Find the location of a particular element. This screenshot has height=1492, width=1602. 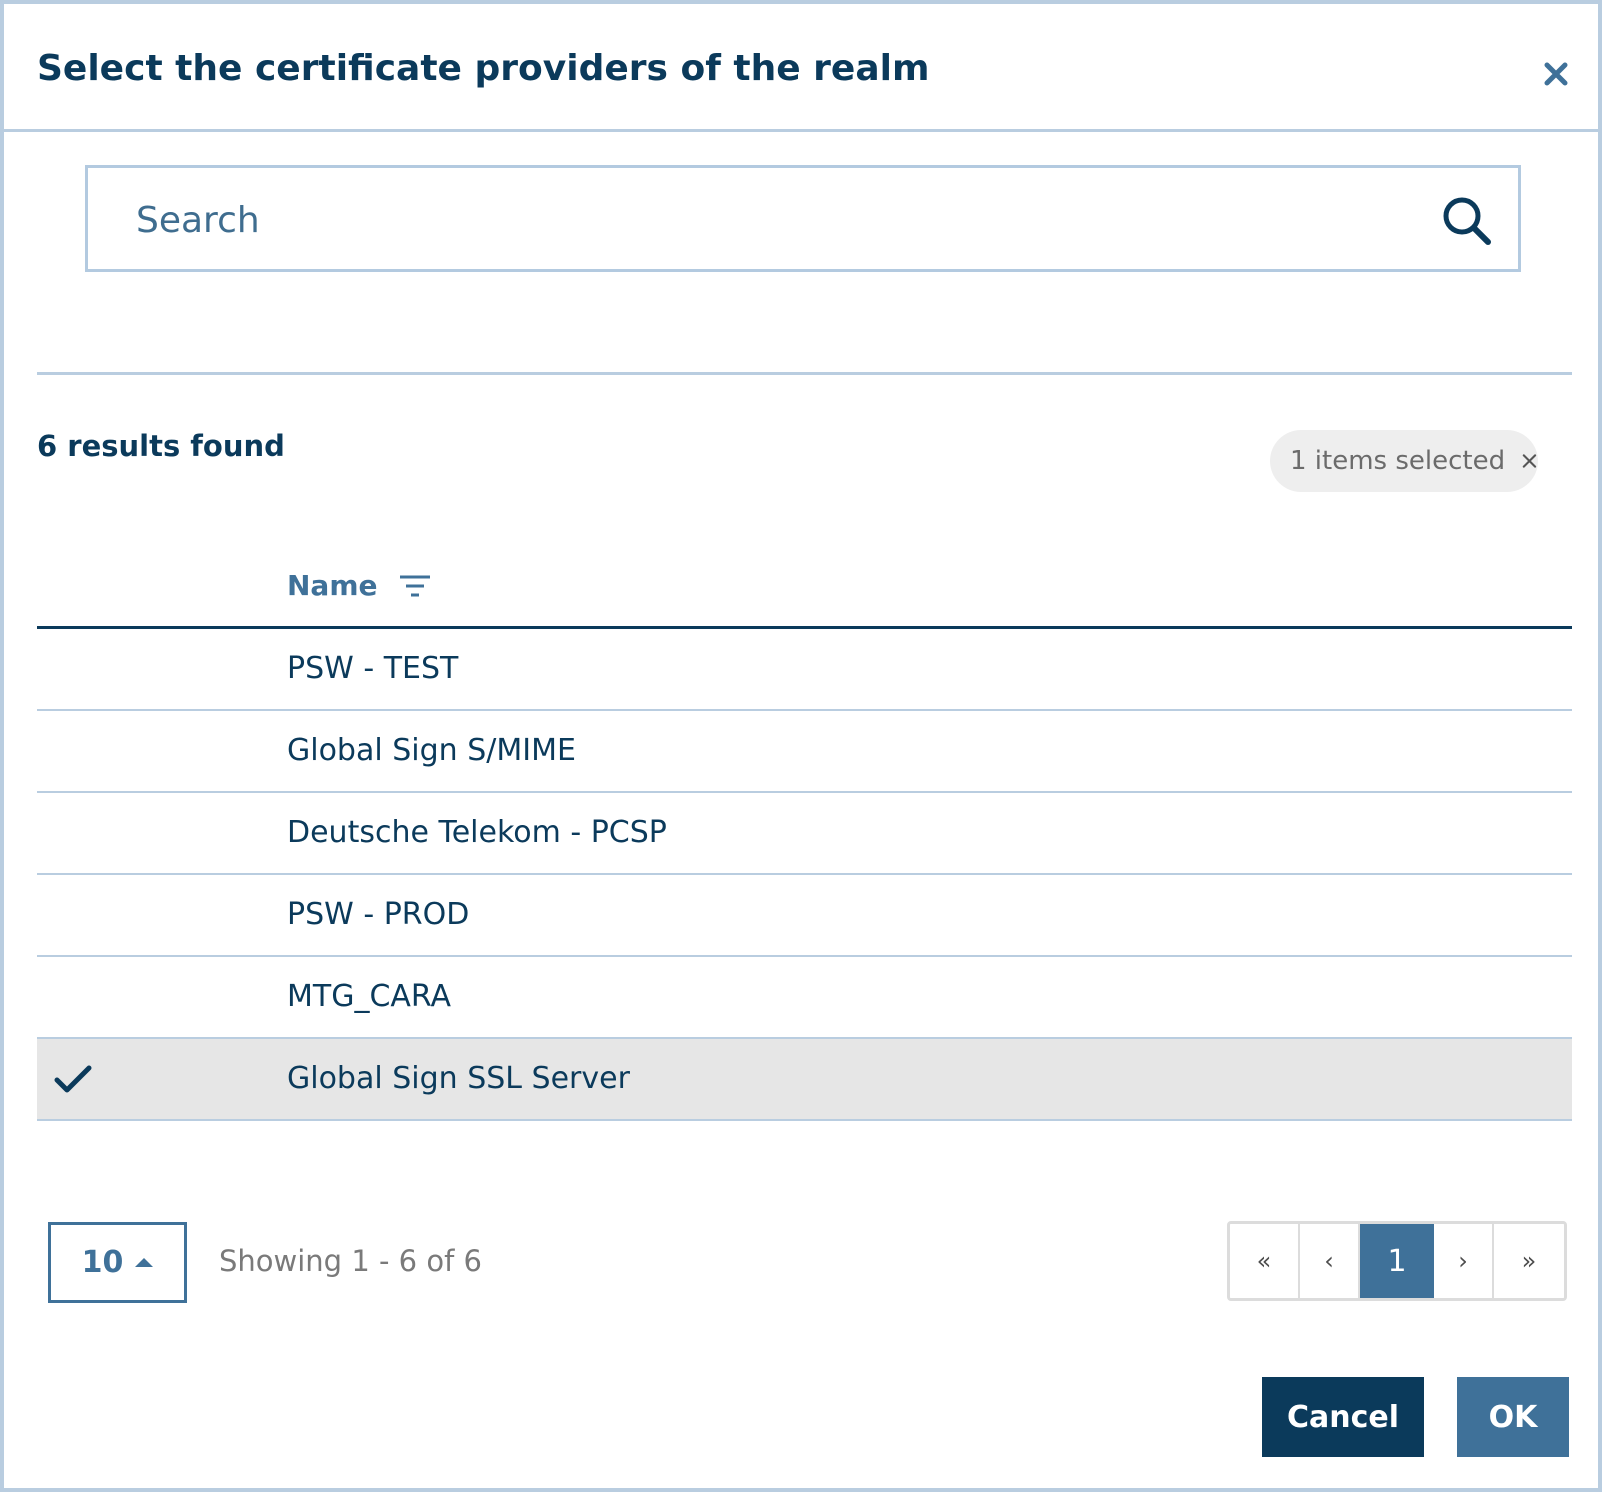

search-input is located at coordinates (761, 220).